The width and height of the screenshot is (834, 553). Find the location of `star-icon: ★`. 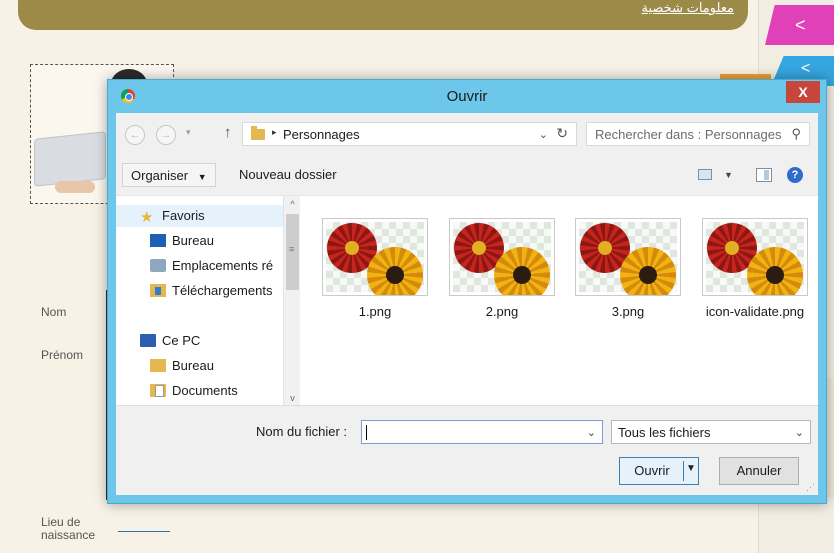

star-icon: ★ is located at coordinates (147, 217).